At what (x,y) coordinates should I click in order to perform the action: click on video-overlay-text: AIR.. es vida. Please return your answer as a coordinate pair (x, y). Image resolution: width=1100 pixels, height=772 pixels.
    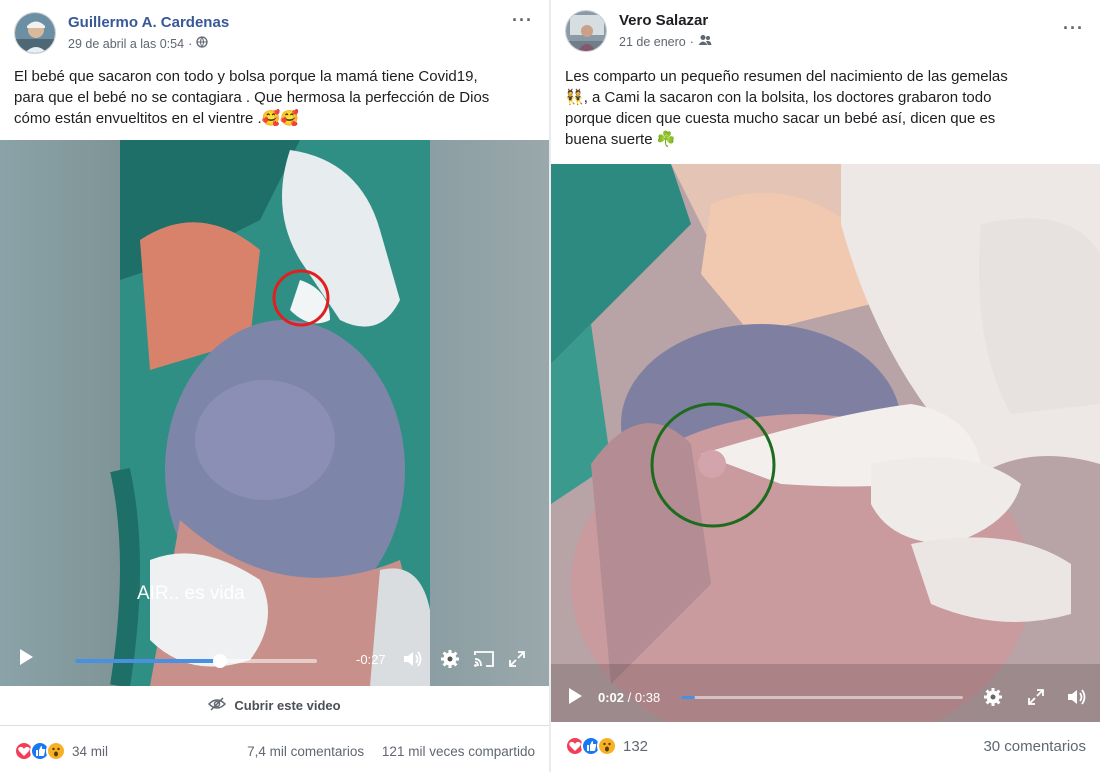
    Looking at the image, I should click on (191, 593).